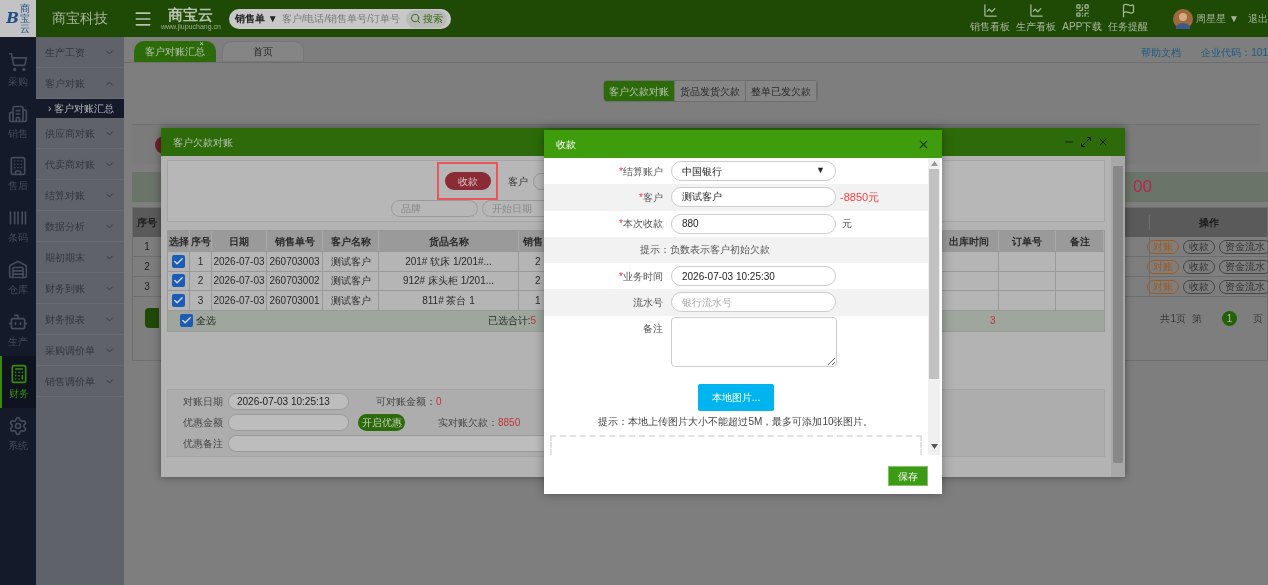  Describe the element at coordinates (206, 320) in the screenshot. I see `select-all-label: 全选` at that location.